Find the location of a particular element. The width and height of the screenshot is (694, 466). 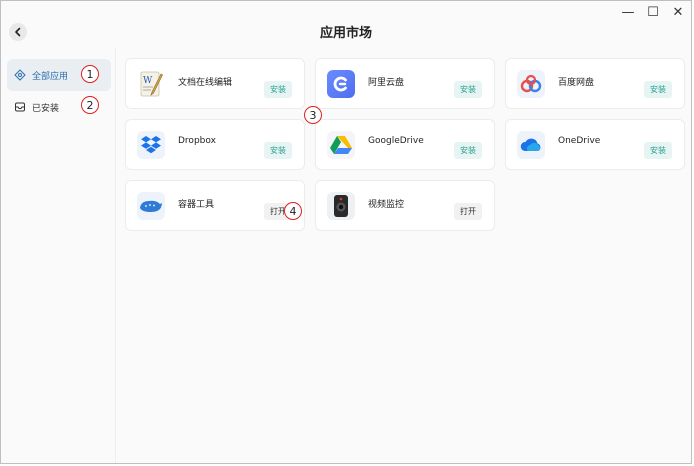

container-whale-icon is located at coordinates (151, 206).